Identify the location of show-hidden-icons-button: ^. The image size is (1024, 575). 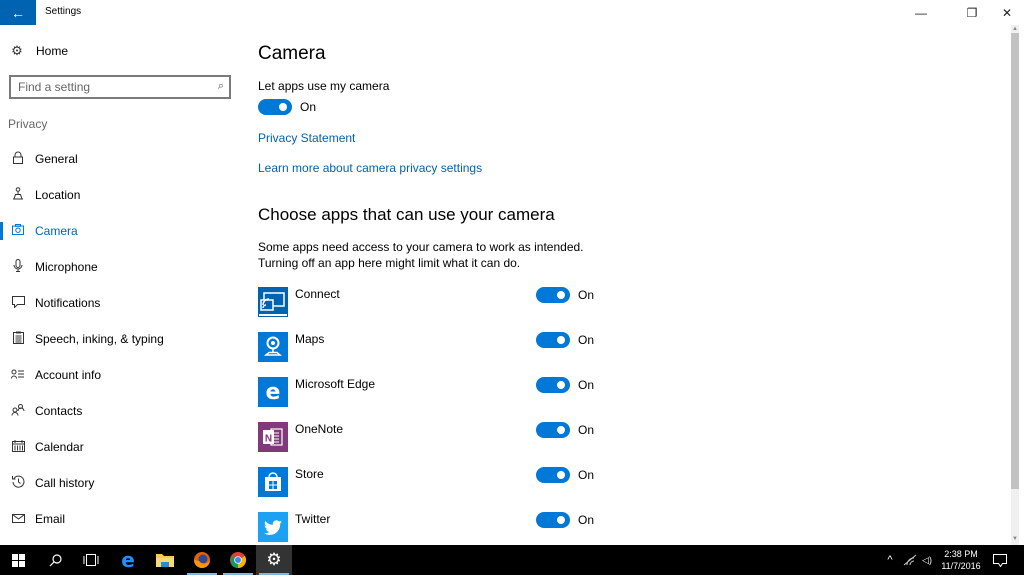
(890, 560).